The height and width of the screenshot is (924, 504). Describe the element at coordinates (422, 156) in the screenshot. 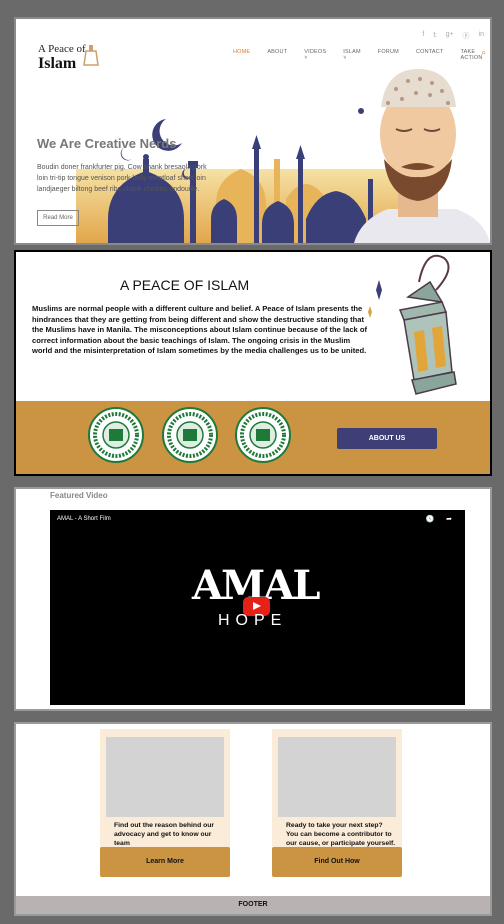

I see `man-illustration` at that location.